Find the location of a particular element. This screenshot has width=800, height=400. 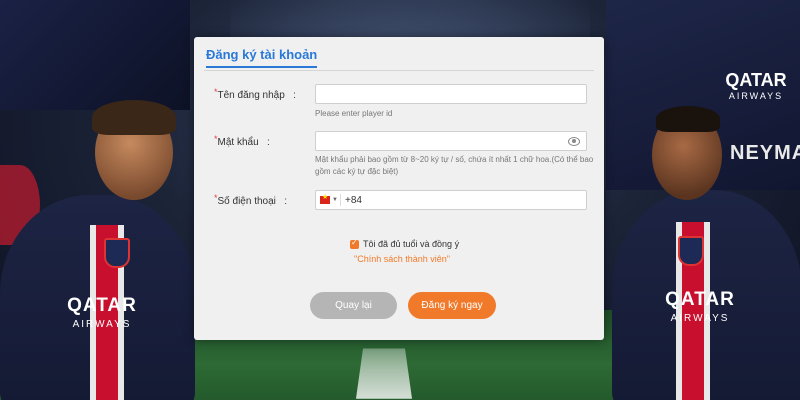

username-label-text: Tên đăng nhập is located at coordinates (251, 95).